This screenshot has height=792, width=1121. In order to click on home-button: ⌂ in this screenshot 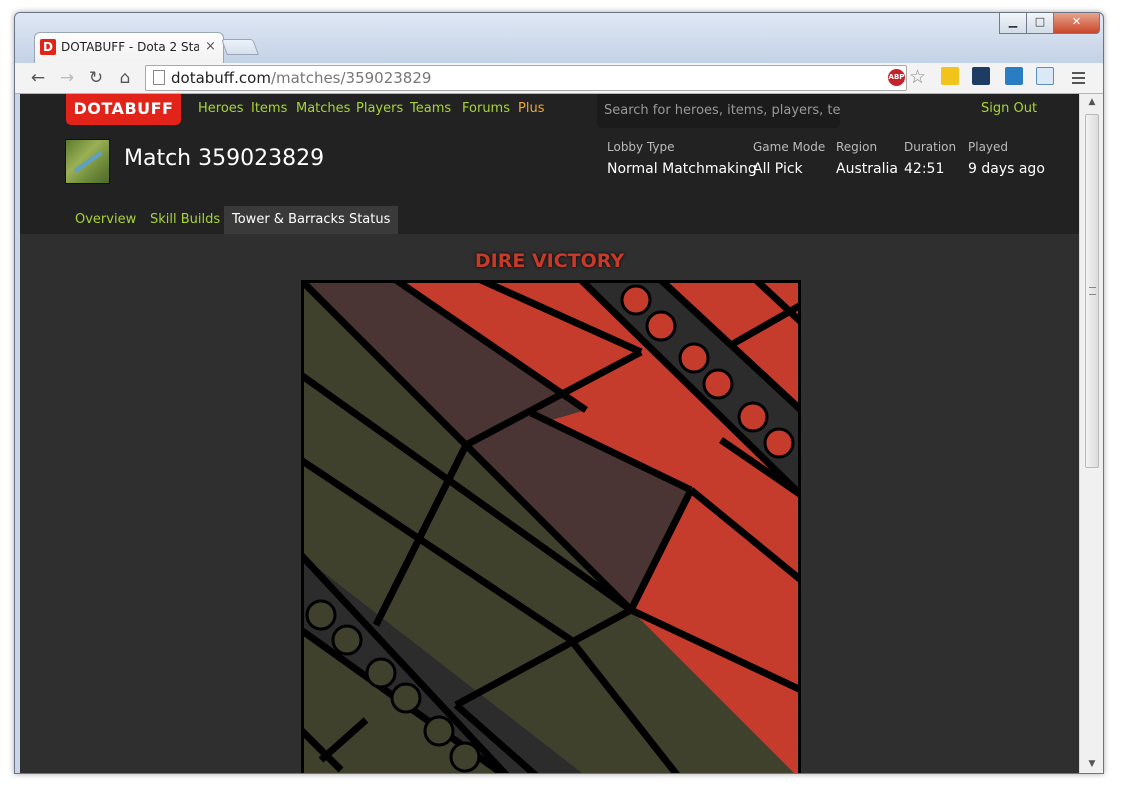, I will do `click(125, 78)`.